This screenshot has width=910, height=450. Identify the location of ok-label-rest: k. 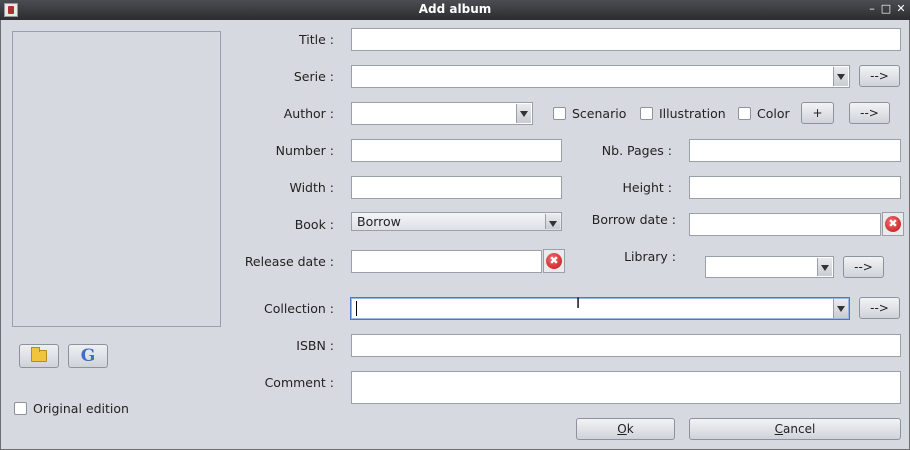
(630, 429).